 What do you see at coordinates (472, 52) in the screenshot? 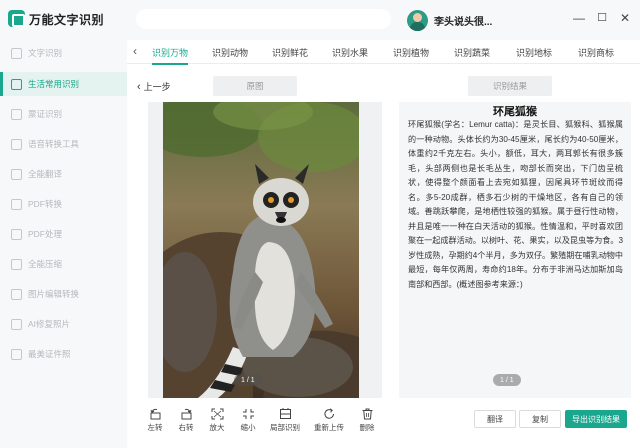
I see `tab-vegetable: 识别蔬菜` at bounding box center [472, 52].